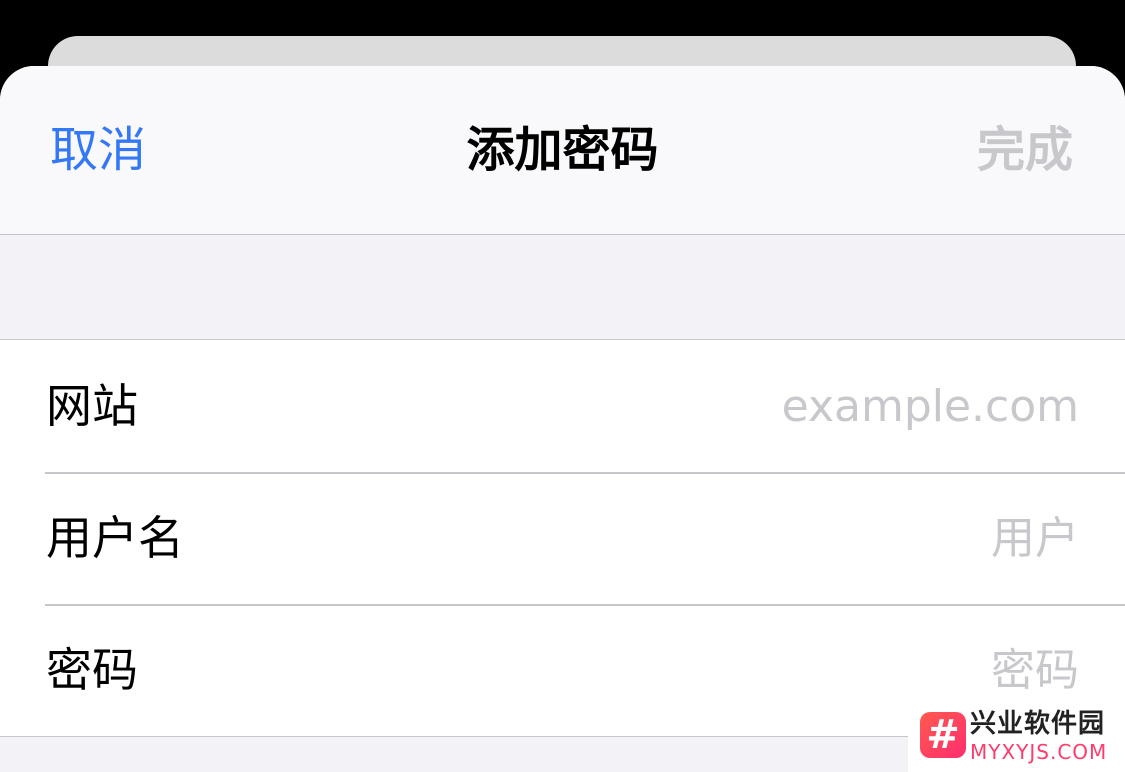 The width and height of the screenshot is (1125, 772). Describe the element at coordinates (943, 735) in the screenshot. I see `hash-logo-icon: #` at that location.